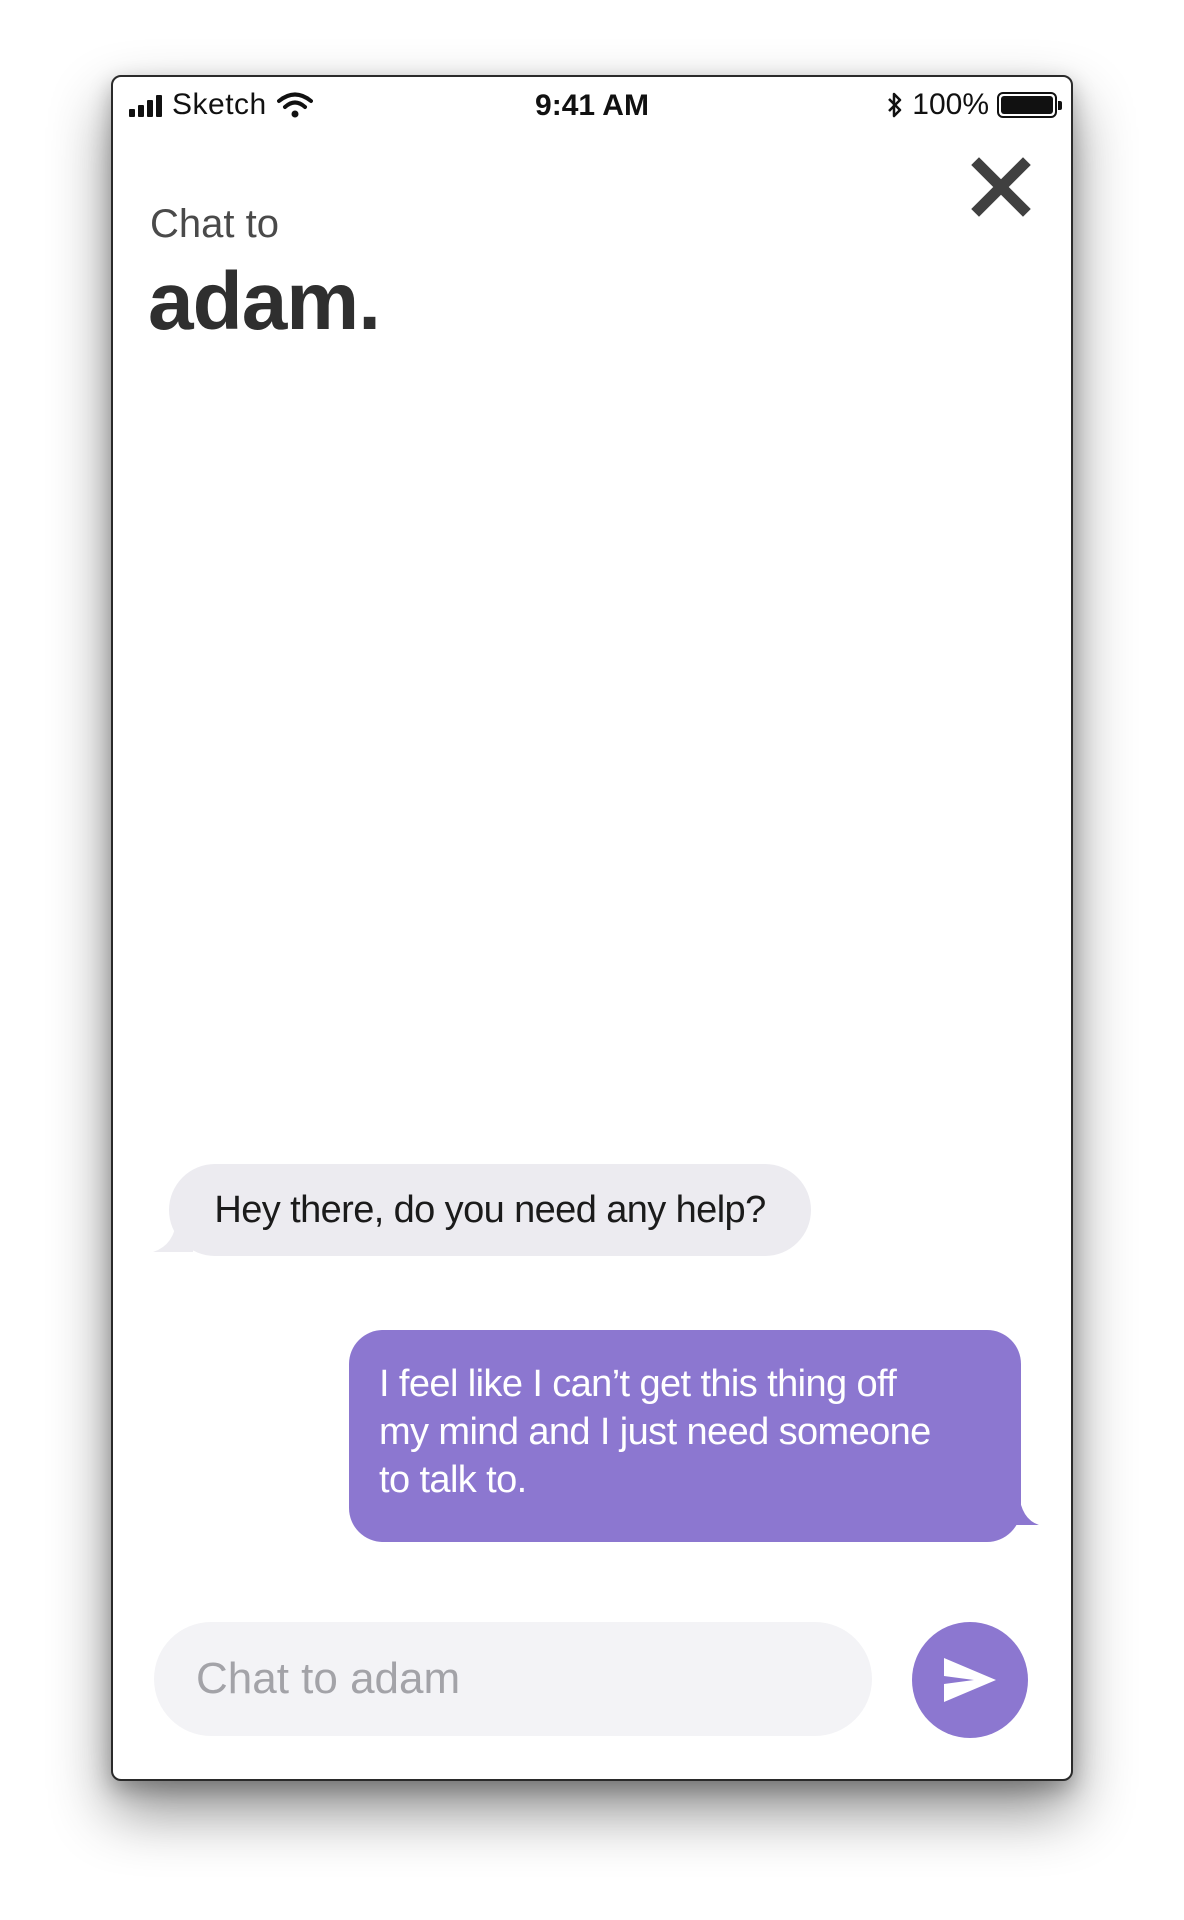 This screenshot has height=1920, width=1184. Describe the element at coordinates (513, 1679) in the screenshot. I see `chat-input` at that location.